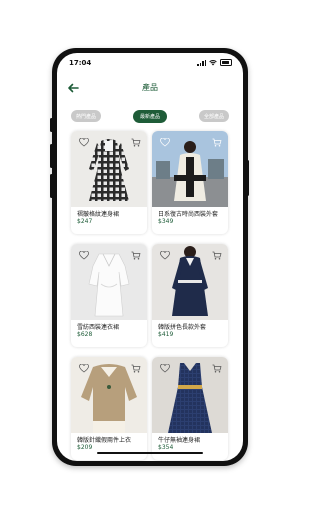  Describe the element at coordinates (98, 327) in the screenshot. I see `product-name: 雪紡西裝連衣裙` at that location.